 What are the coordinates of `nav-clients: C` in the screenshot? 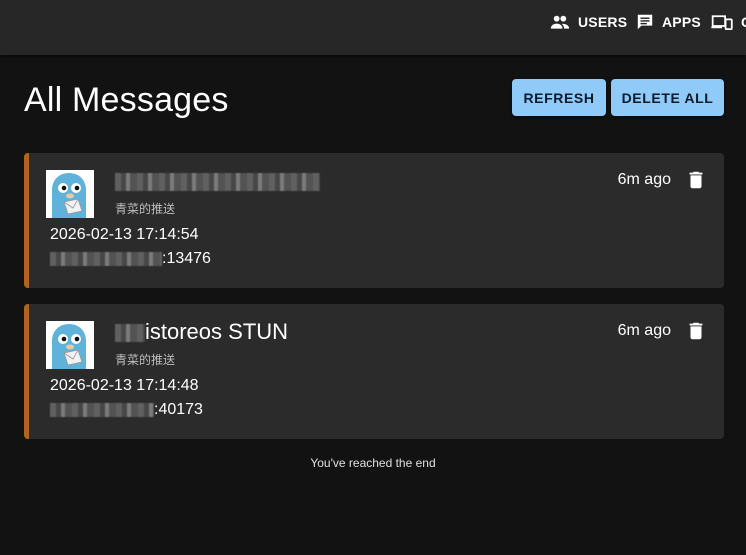 It's located at (728, 22).